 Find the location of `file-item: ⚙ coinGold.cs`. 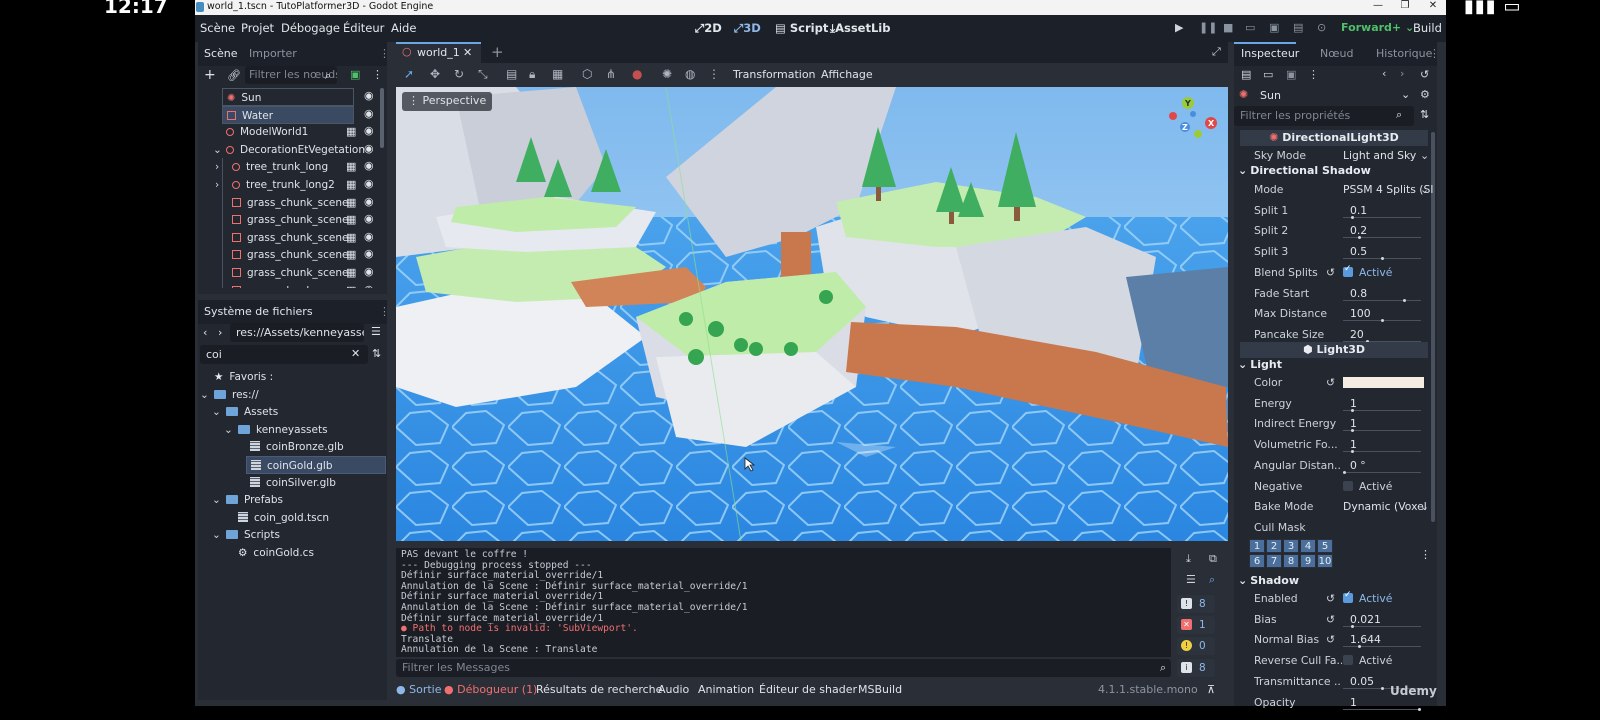

file-item: ⚙ coinGold.cs is located at coordinates (310, 553).